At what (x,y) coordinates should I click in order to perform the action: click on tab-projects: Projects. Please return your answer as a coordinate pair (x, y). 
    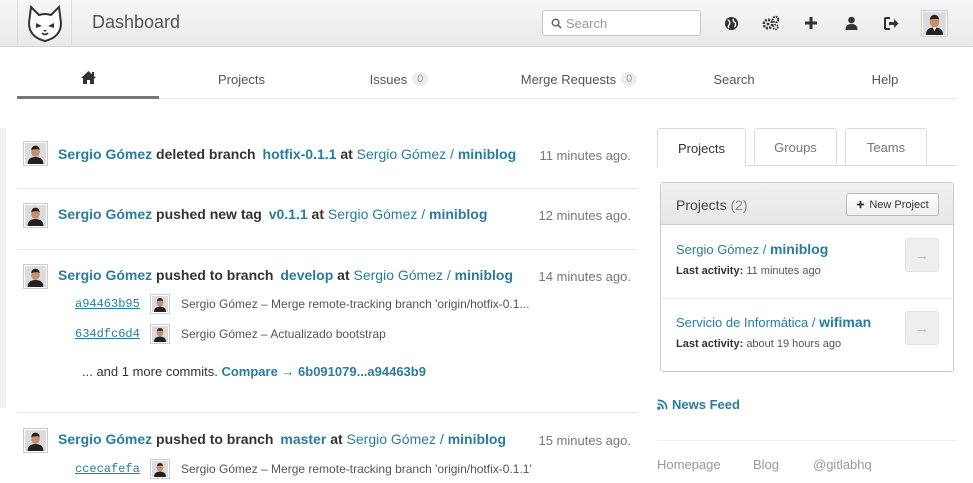
    Looking at the image, I should click on (241, 79).